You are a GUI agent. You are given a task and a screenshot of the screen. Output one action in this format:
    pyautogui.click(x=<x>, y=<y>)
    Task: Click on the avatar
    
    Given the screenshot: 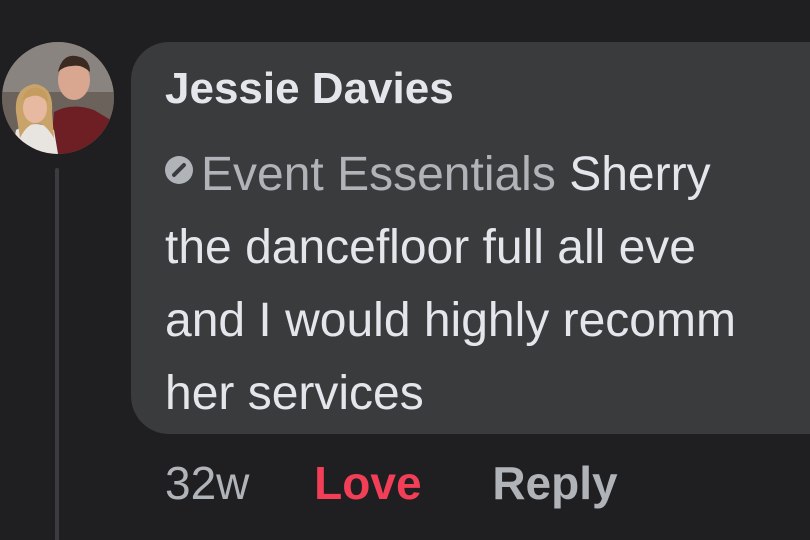 What is the action you would take?
    pyautogui.click(x=58, y=98)
    